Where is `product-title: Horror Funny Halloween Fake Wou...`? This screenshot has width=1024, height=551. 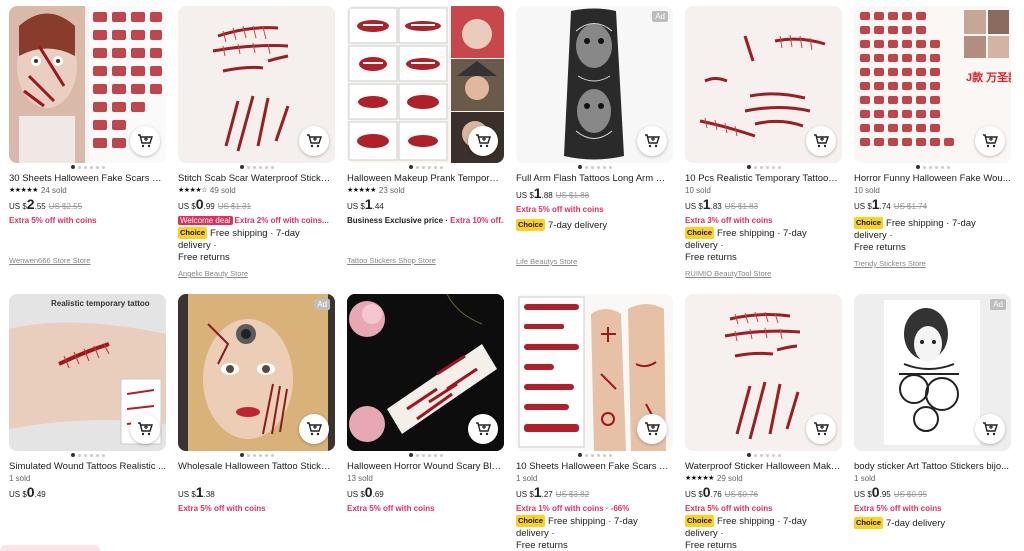 product-title: Horror Funny Halloween Fake Wou... is located at coordinates (932, 178).